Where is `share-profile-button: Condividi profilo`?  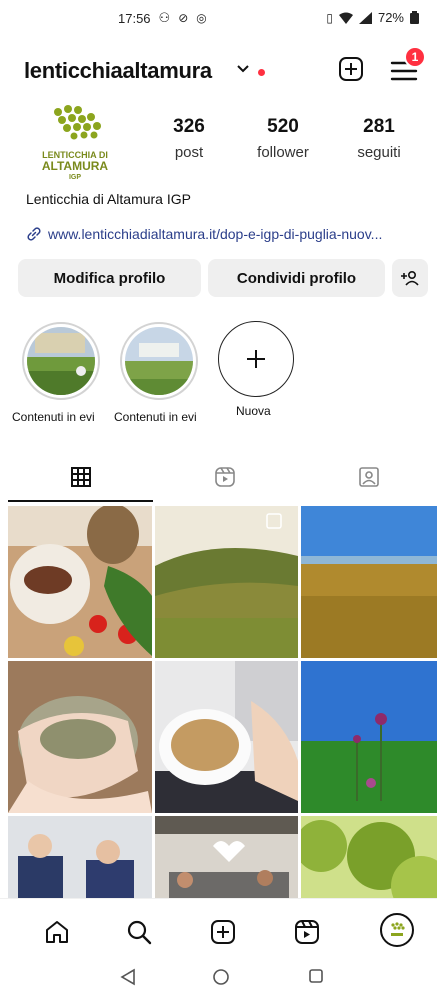
share-profile-button: Condividi profilo is located at coordinates (296, 278).